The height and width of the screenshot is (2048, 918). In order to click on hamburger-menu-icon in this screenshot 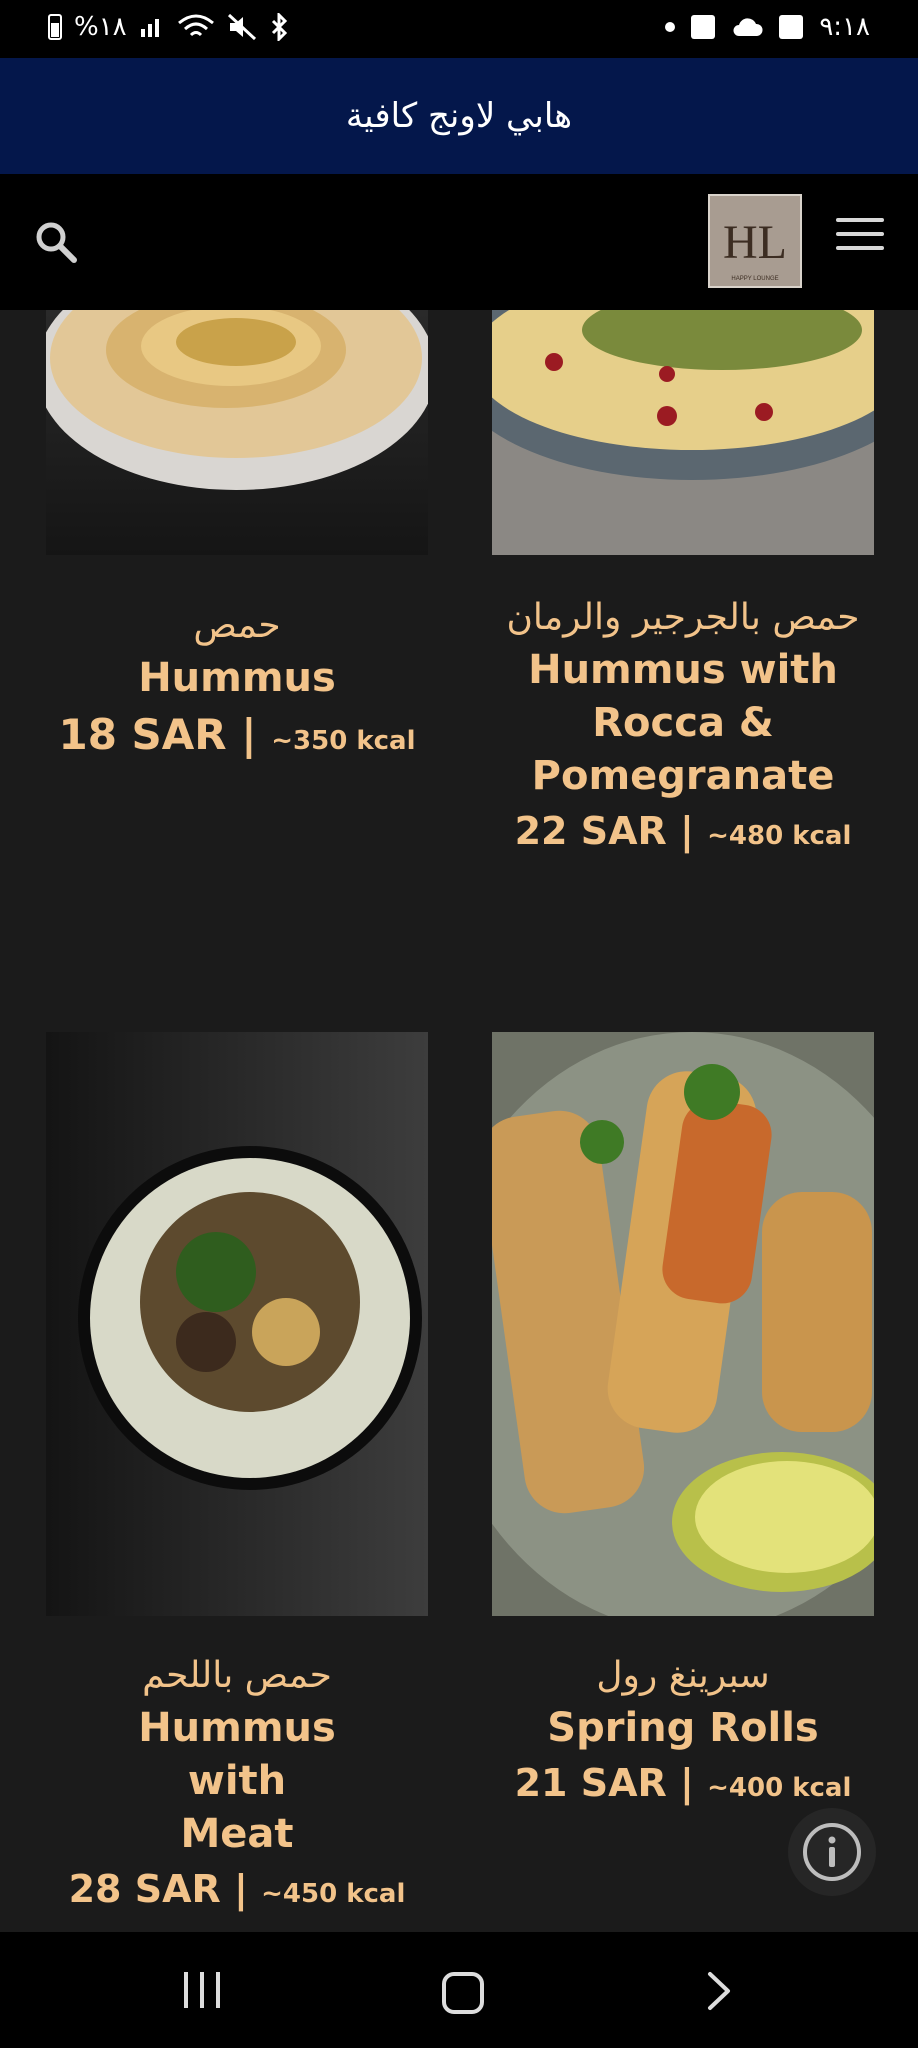, I will do `click(860, 240)`.